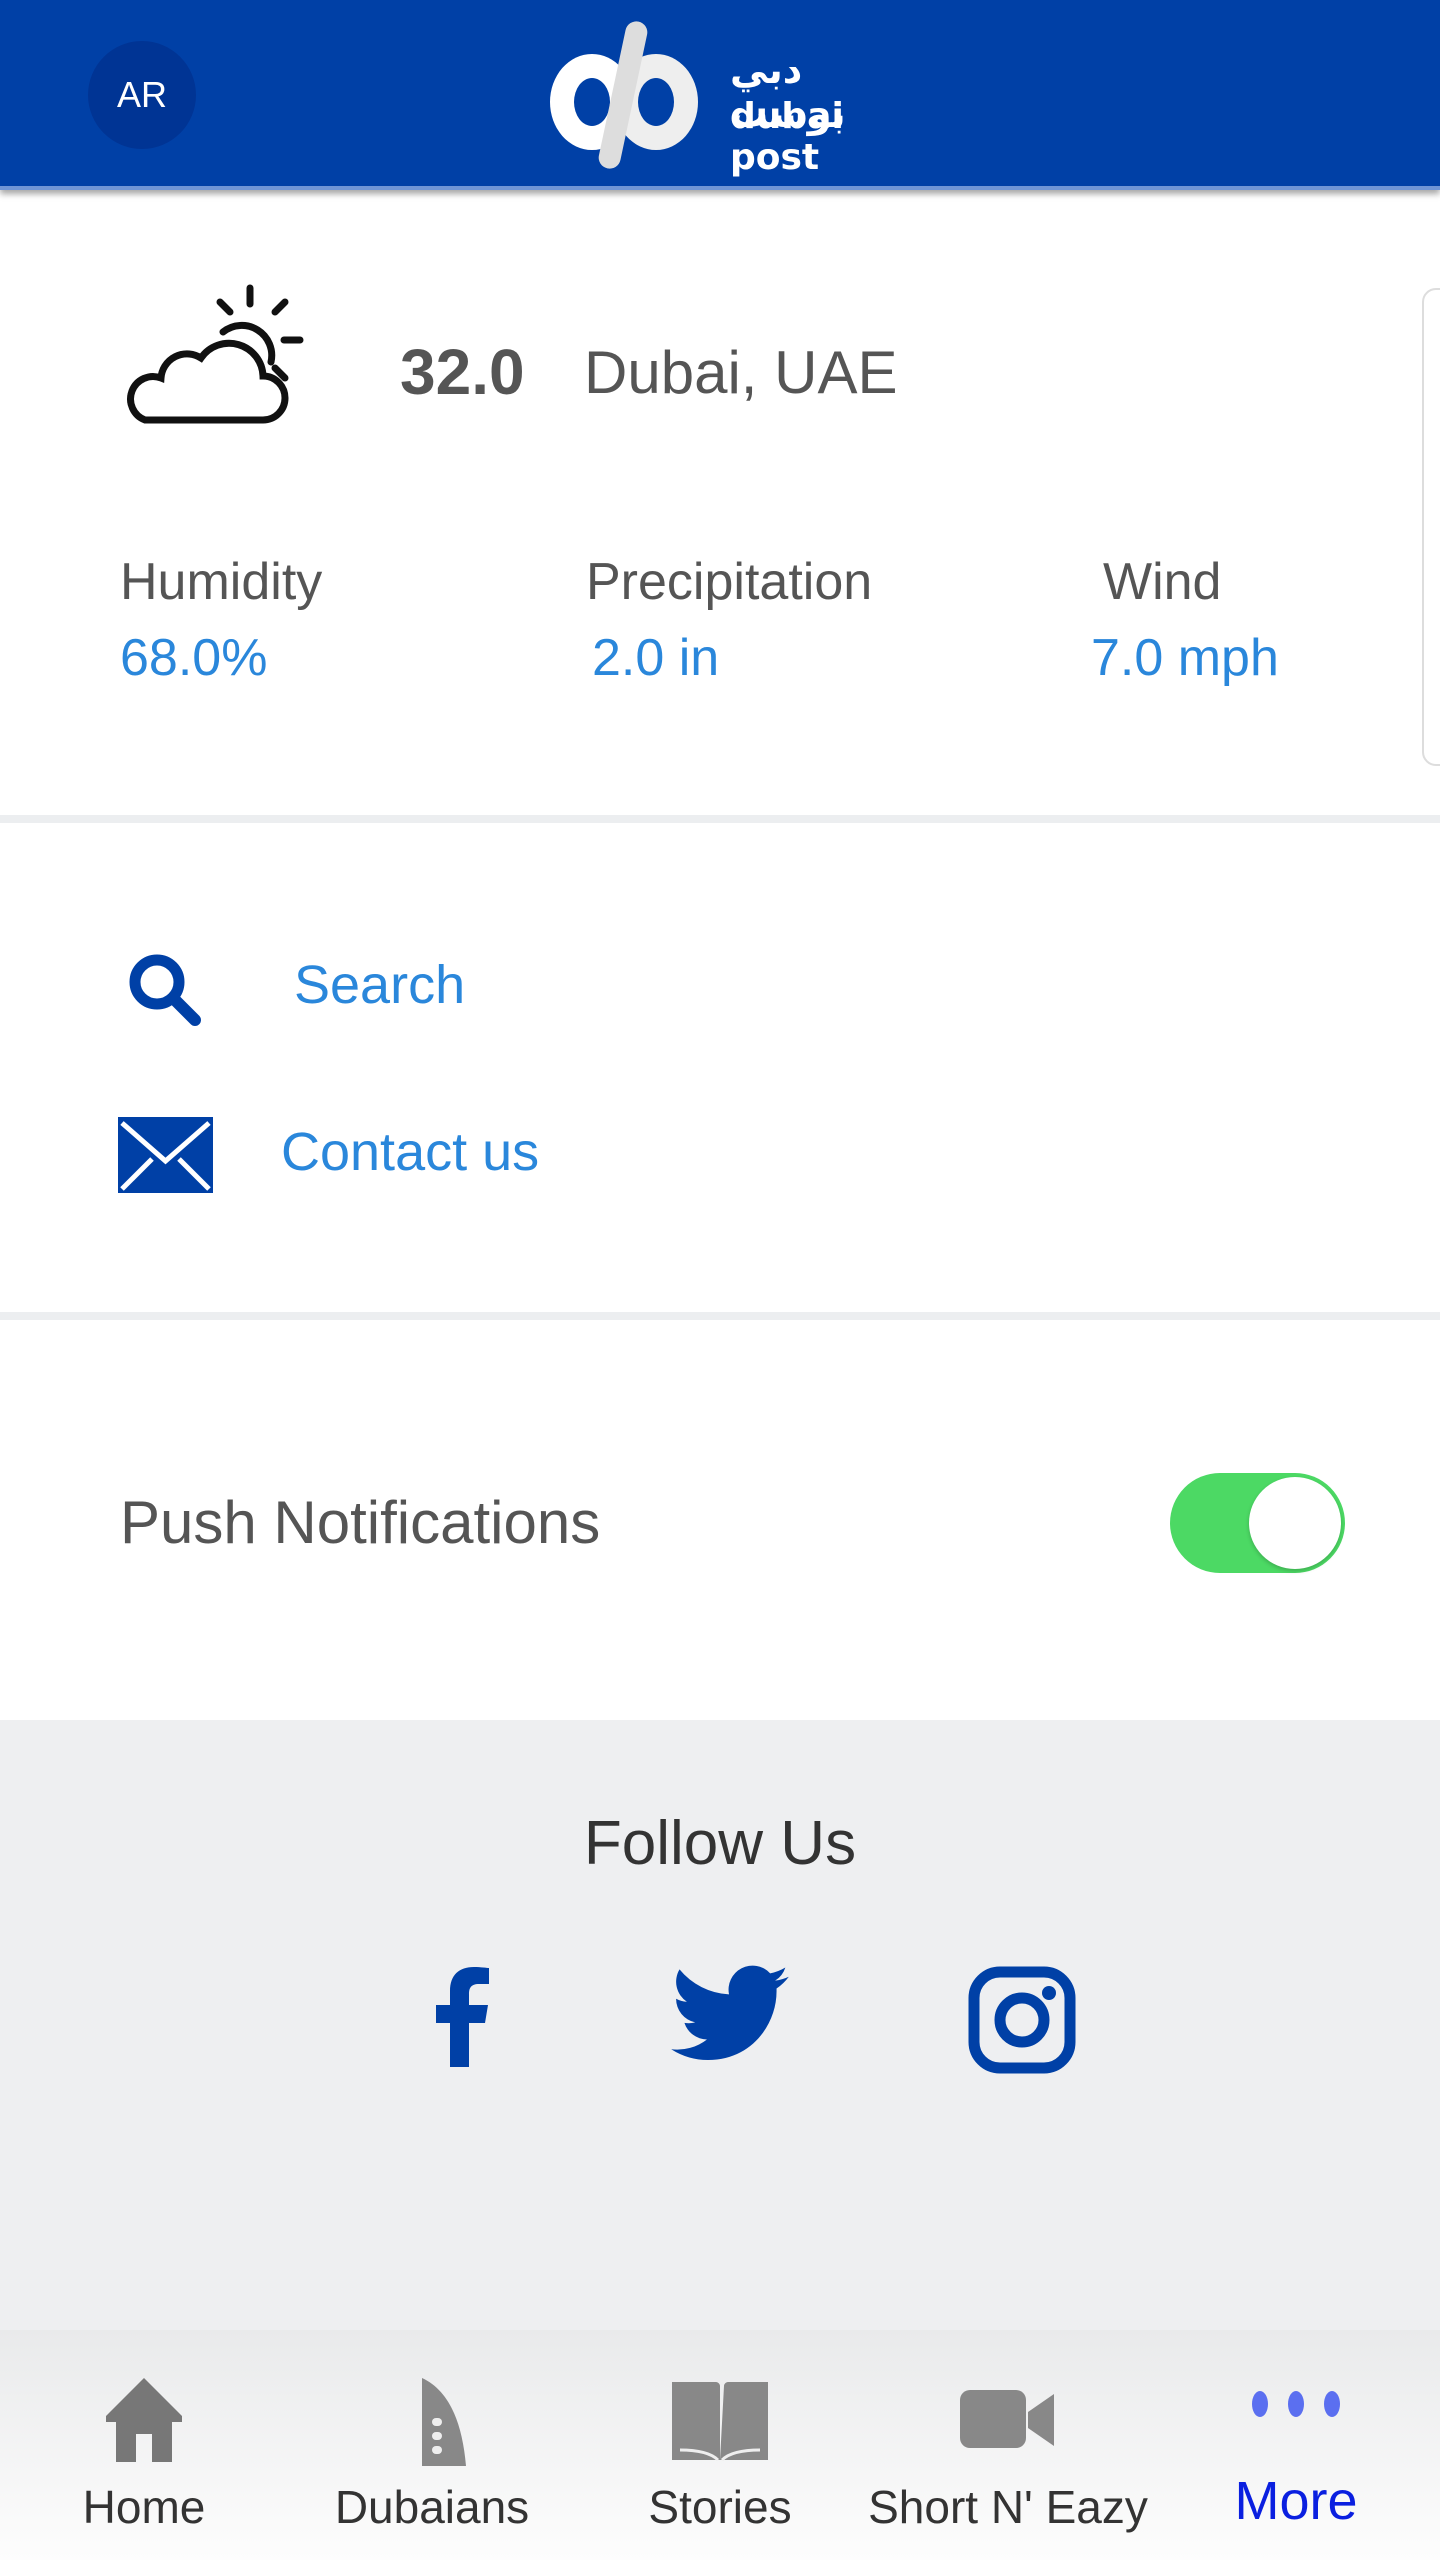 The image size is (1440, 2560). I want to click on wind-value: 7.0 mph, so click(1185, 658).